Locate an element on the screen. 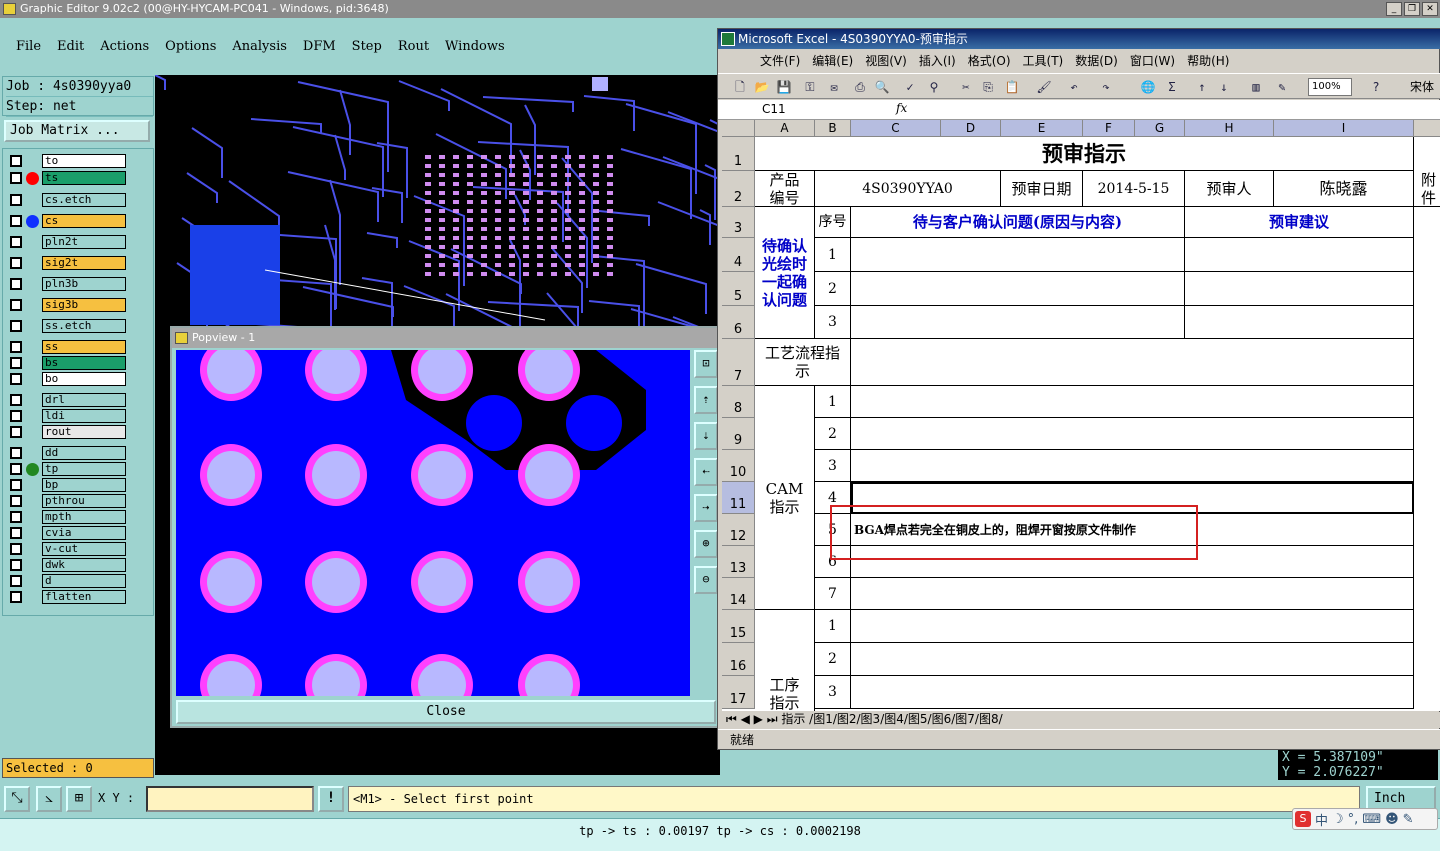  advice-header: 预审建议 is located at coordinates (1299, 222).